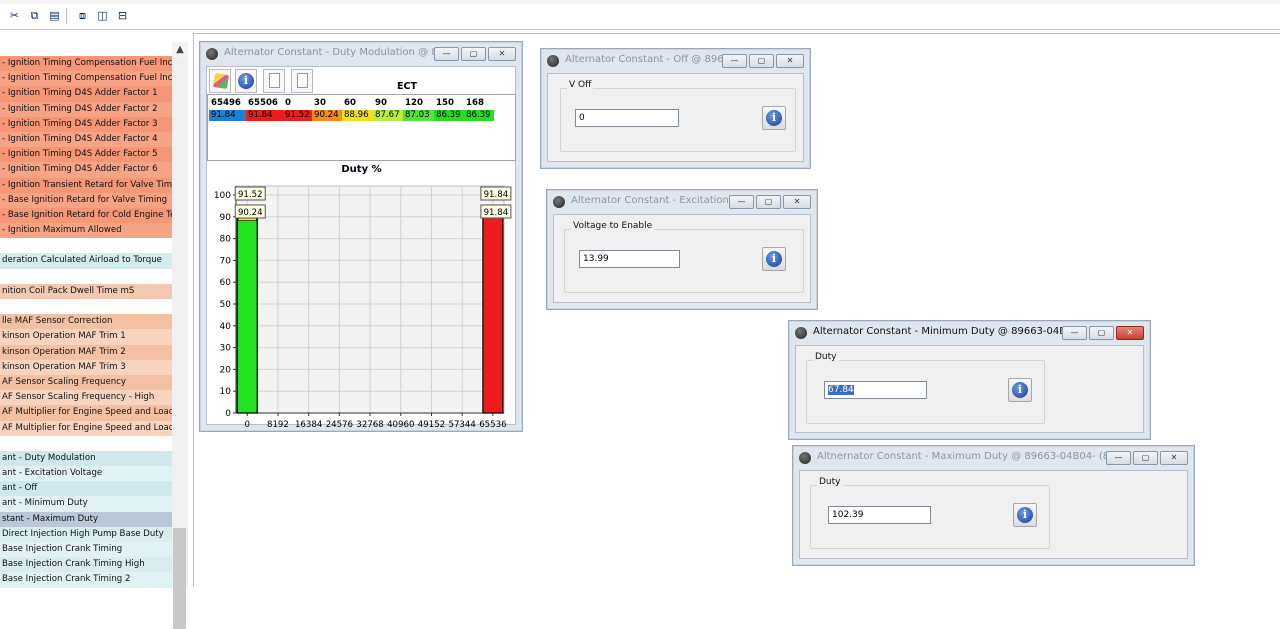  Describe the element at coordinates (86, 352) in the screenshot. I see `list-item: kinson Operation MAF Trim 2` at that location.